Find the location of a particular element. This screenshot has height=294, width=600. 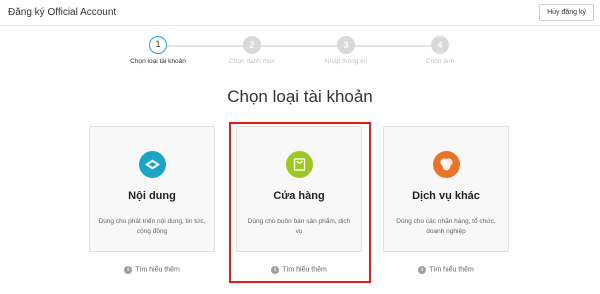

step-4: 4 Chọn ảnh is located at coordinates (440, 50).